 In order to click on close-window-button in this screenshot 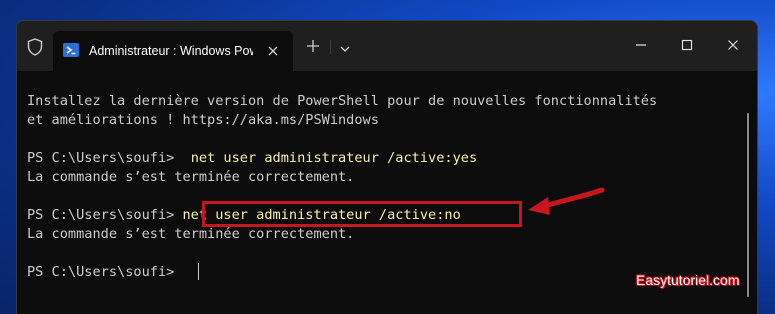, I will do `click(732, 45)`.